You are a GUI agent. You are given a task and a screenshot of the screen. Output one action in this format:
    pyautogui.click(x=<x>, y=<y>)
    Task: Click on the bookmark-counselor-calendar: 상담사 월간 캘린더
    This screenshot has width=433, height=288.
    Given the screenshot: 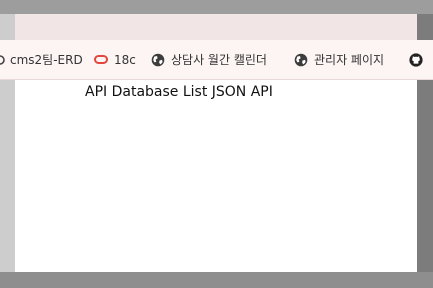 What is the action you would take?
    pyautogui.click(x=209, y=59)
    